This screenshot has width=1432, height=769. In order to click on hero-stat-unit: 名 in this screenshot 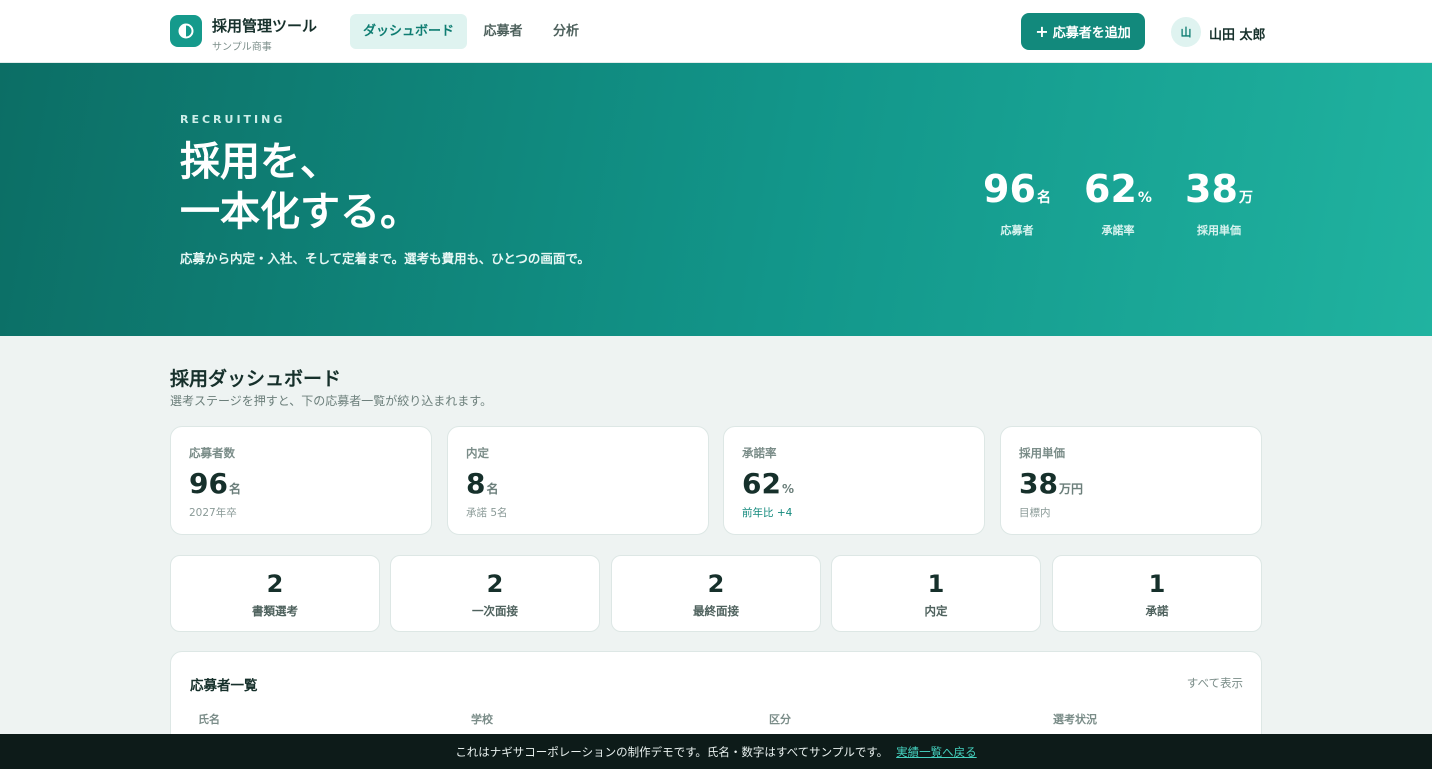, I will do `click(1043, 198)`.